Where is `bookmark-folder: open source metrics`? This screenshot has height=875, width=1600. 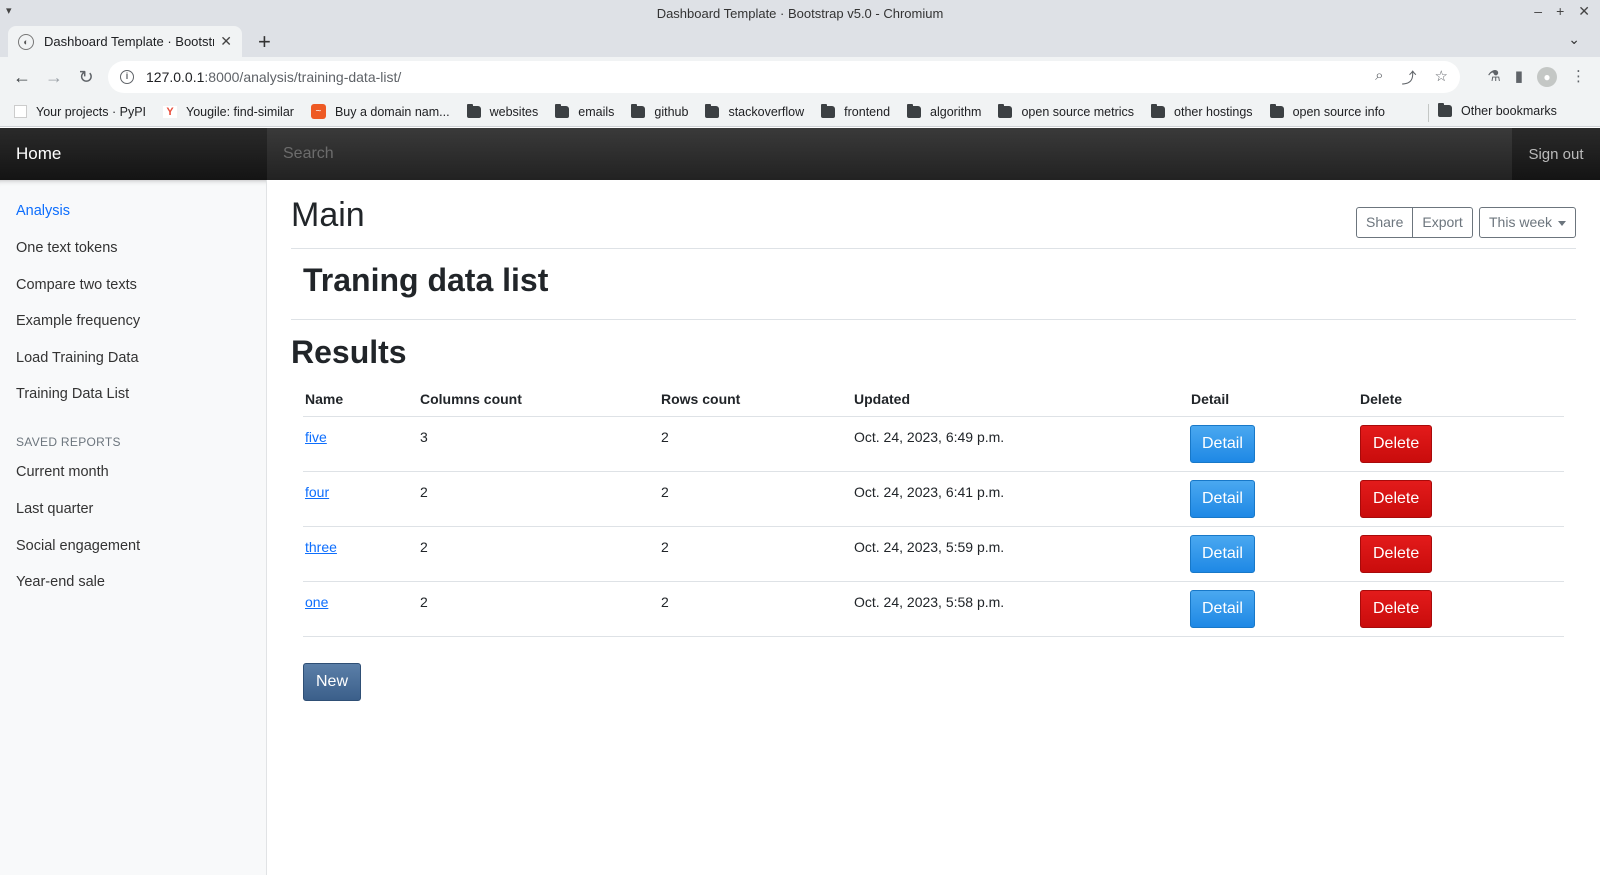 bookmark-folder: open source metrics is located at coordinates (1066, 111).